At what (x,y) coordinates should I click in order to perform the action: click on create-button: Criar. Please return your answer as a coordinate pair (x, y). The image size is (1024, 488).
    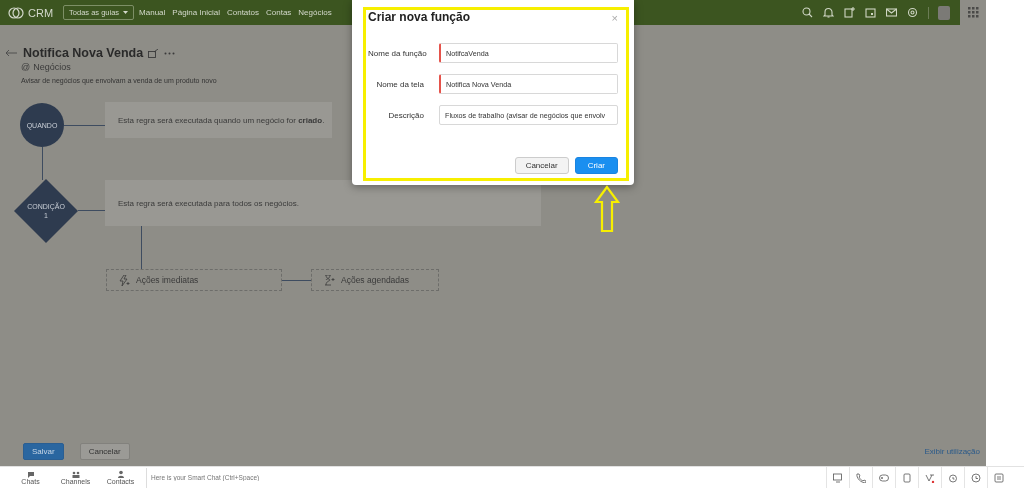
    Looking at the image, I should click on (596, 165).